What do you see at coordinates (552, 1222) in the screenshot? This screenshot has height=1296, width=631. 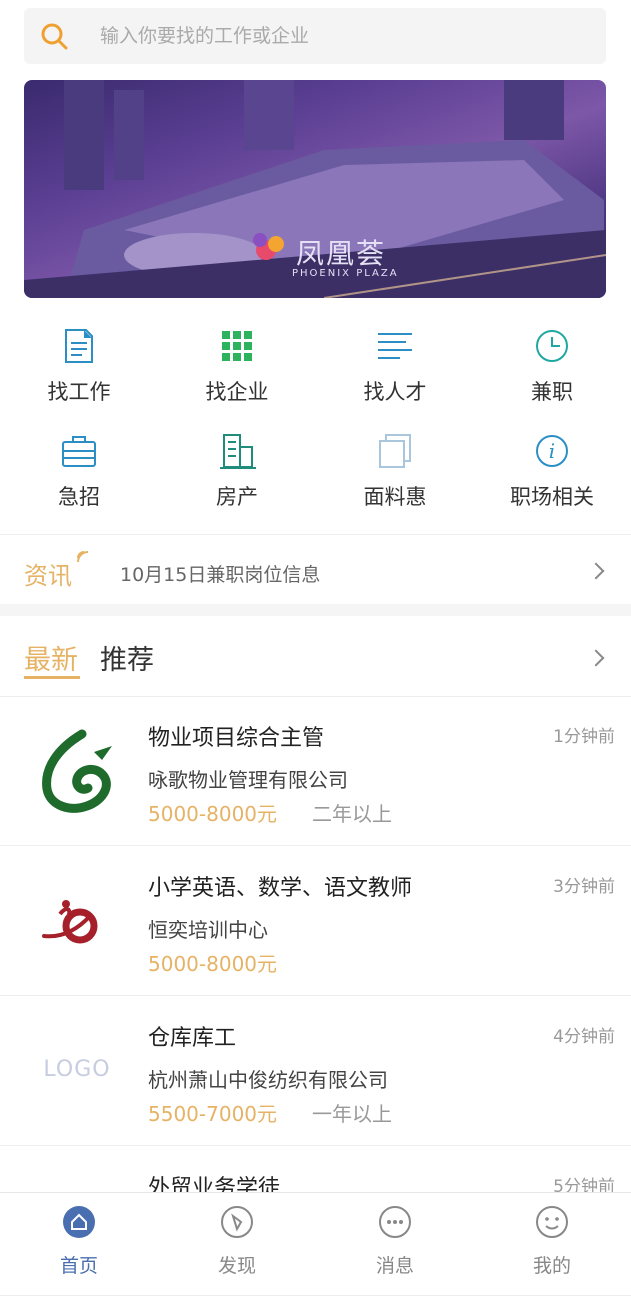 I see `smiley-icon` at bounding box center [552, 1222].